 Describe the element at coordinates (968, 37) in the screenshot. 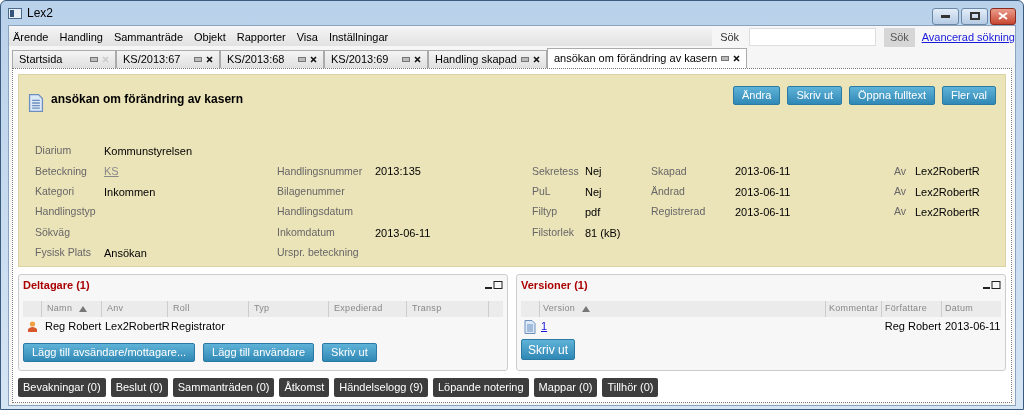

I see `advanced-search-link: Avancerad sökning` at that location.